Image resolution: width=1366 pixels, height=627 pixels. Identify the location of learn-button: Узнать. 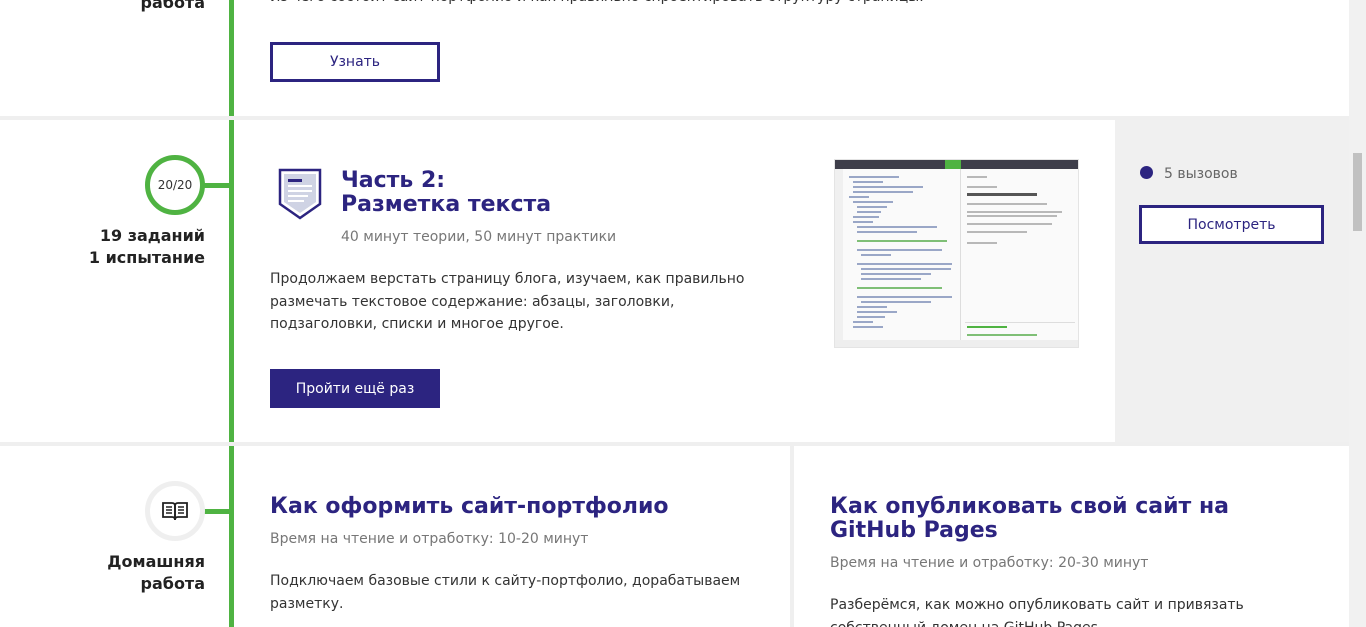
(355, 62).